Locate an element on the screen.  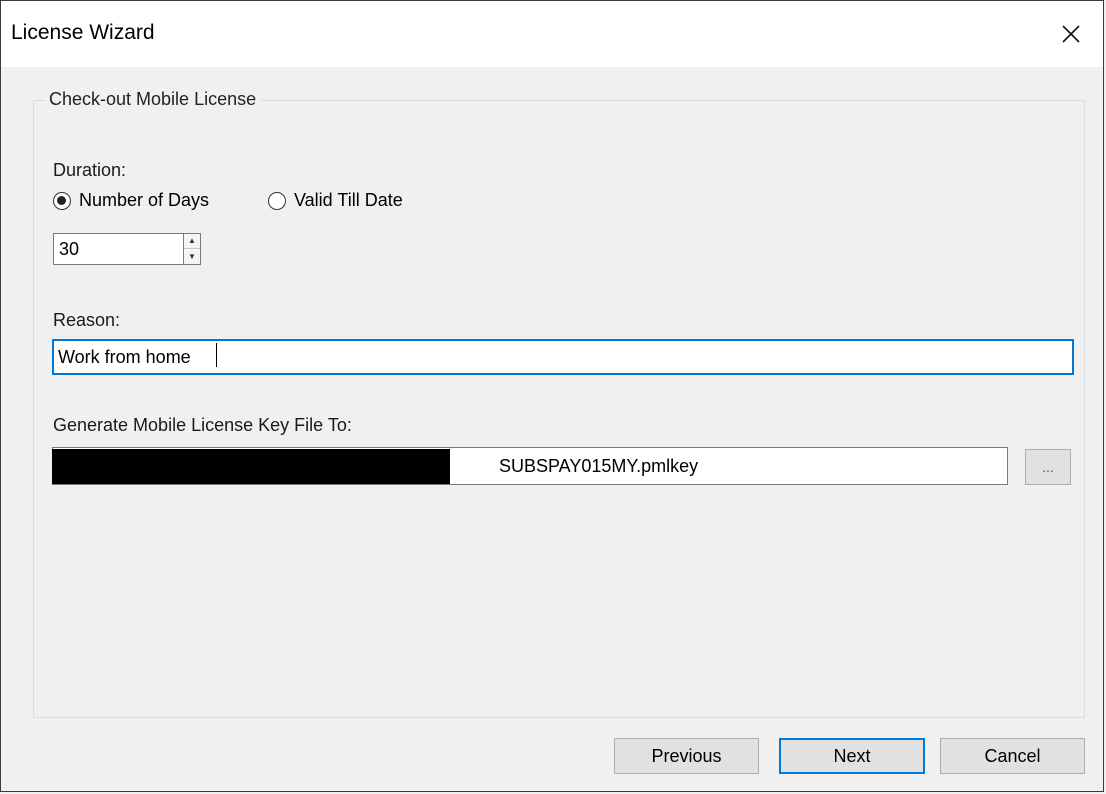
keyfile-path-value: SUBSPAY015MY.pmlkey is located at coordinates (599, 465).